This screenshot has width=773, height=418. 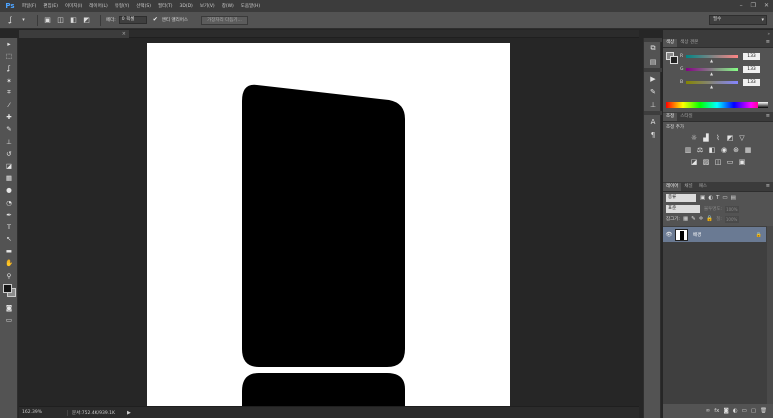 I want to click on brush-tool-icon: ✎, so click(x=9, y=129).